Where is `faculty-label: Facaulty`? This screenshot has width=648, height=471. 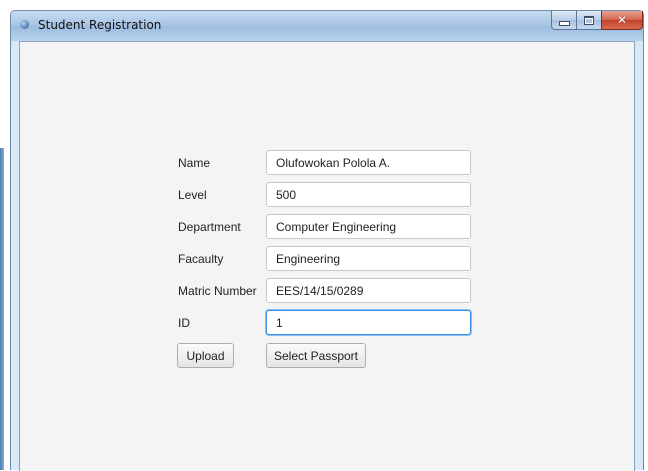 faculty-label: Facaulty is located at coordinates (201, 259).